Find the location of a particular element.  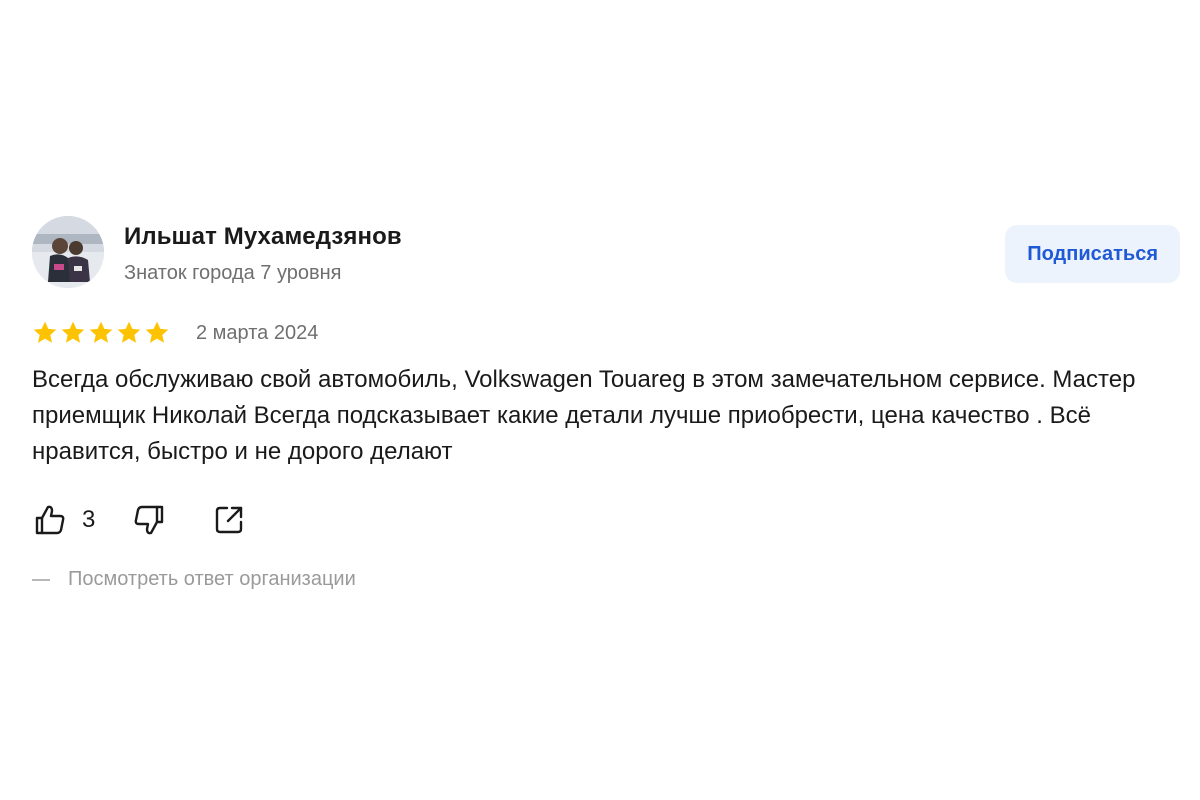

review-date: 2 марта 2024 is located at coordinates (257, 332).